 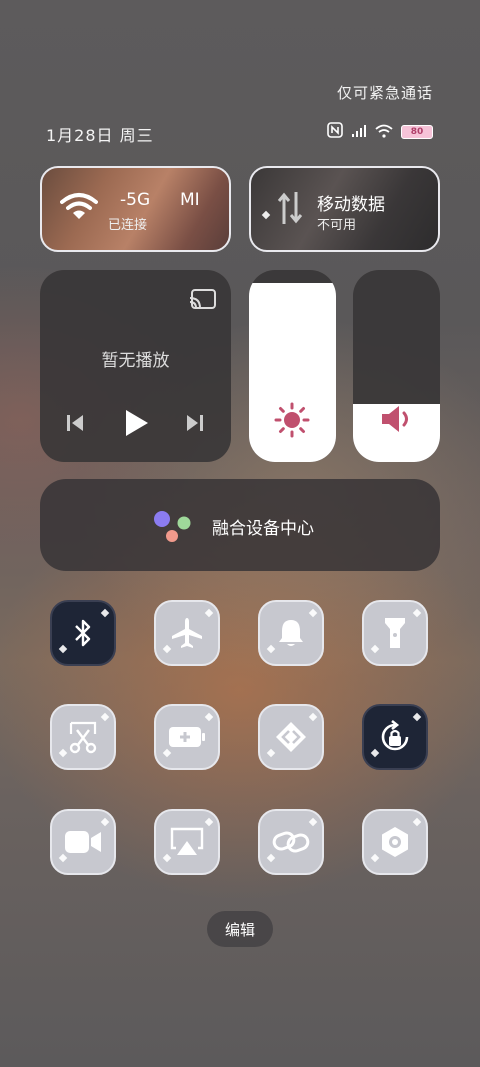 What do you see at coordinates (135, 200) in the screenshot?
I see `wifi-network-name: -5G` at bounding box center [135, 200].